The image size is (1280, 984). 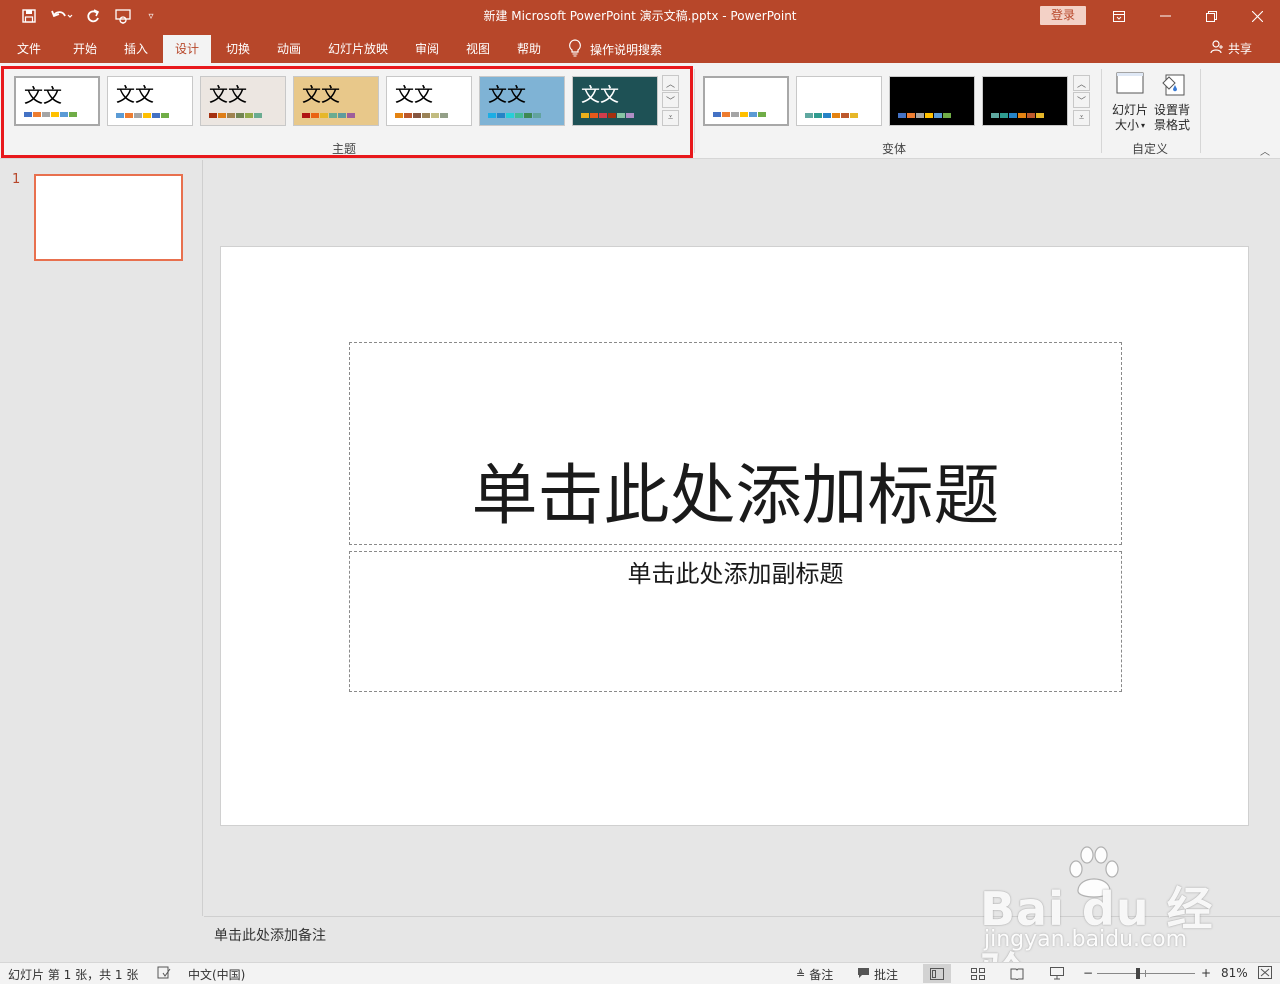 I want to click on tab-review: 审阅, so click(x=427, y=49).